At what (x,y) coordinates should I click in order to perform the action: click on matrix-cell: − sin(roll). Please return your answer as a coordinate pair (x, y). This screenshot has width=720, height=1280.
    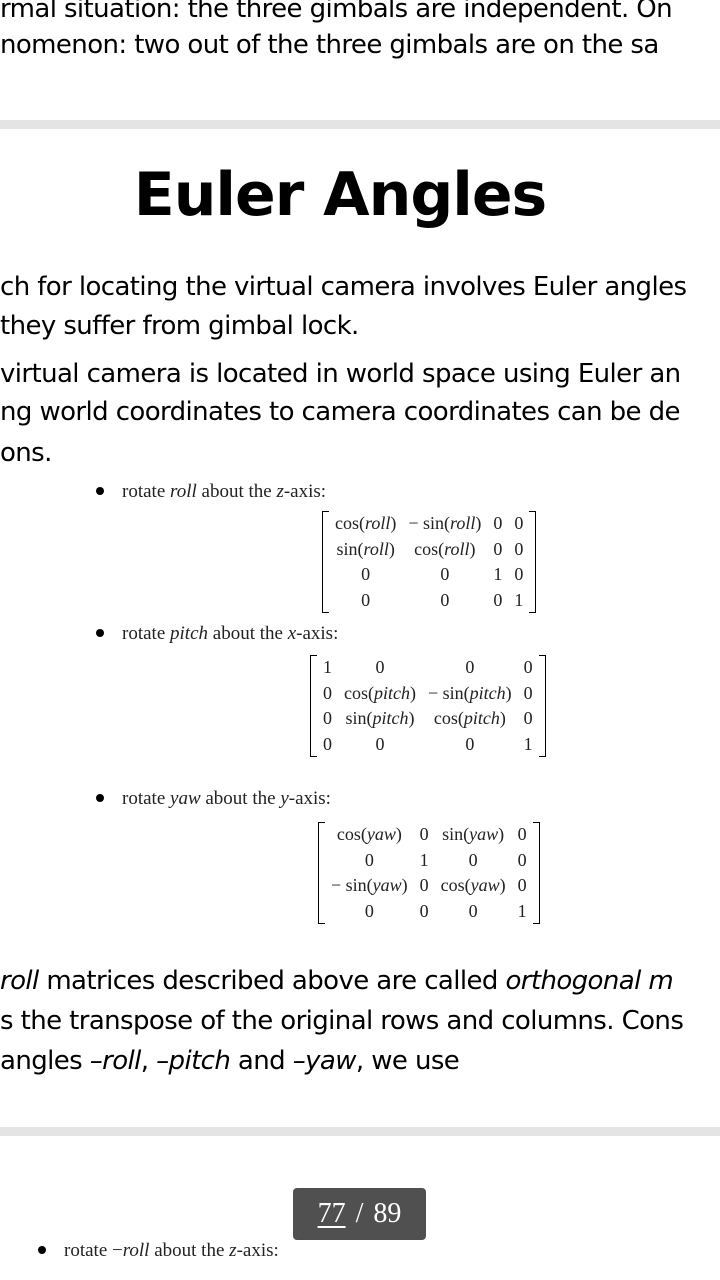
    Looking at the image, I should click on (445, 523).